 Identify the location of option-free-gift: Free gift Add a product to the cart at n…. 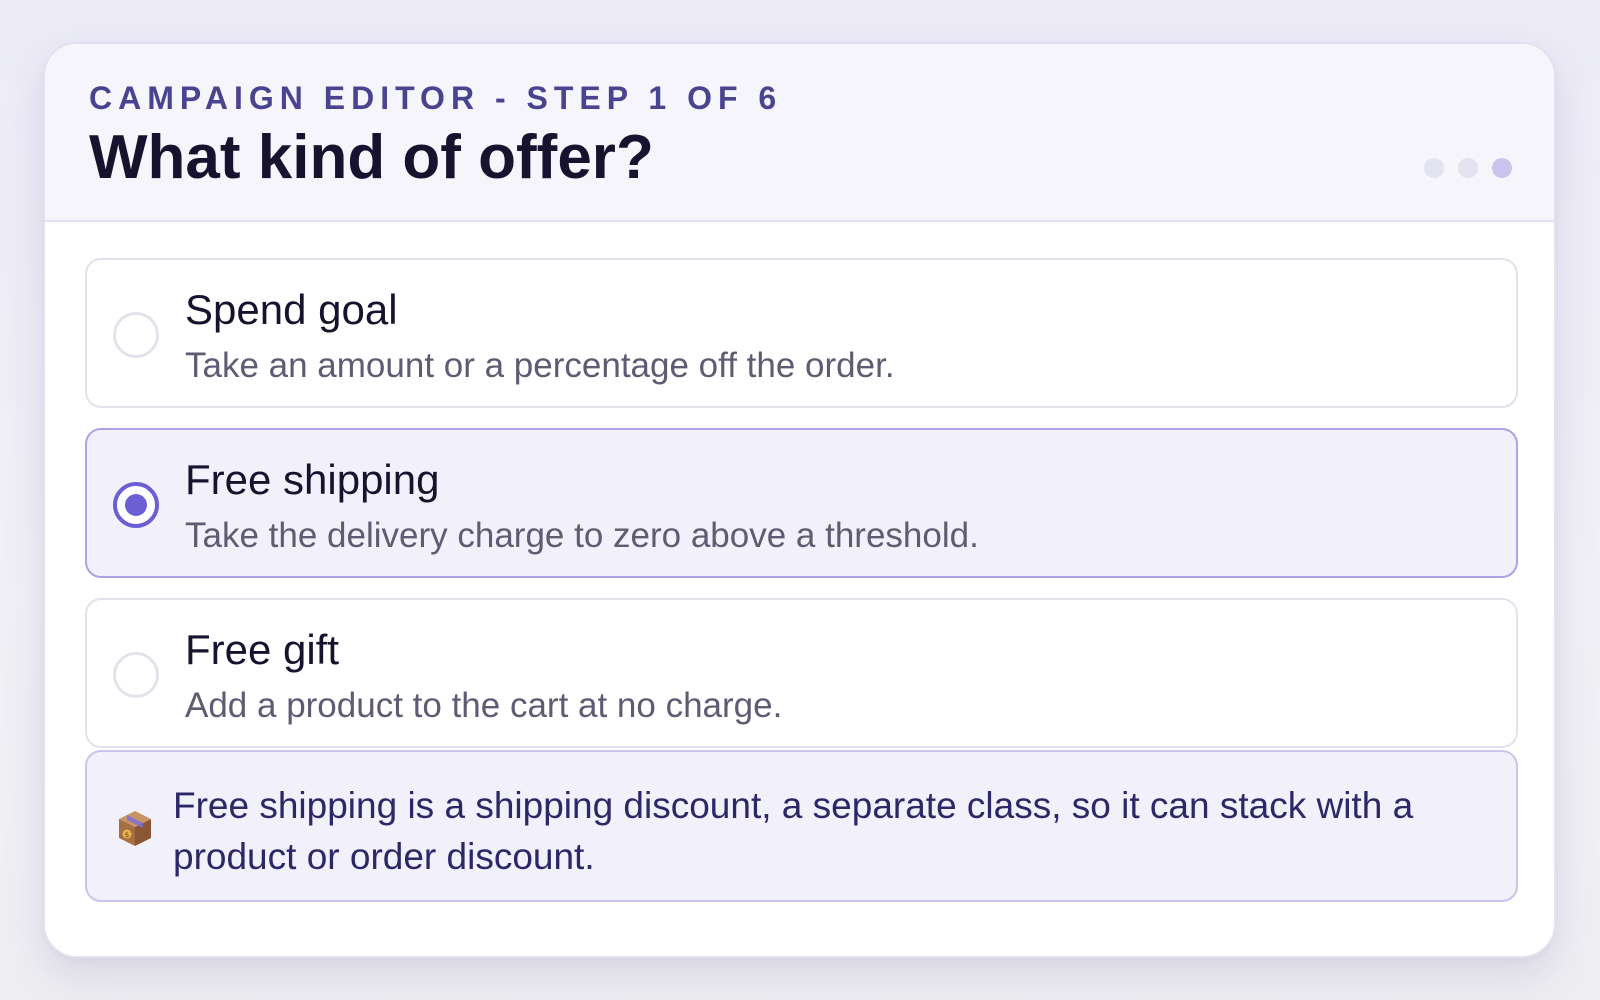
(801, 673).